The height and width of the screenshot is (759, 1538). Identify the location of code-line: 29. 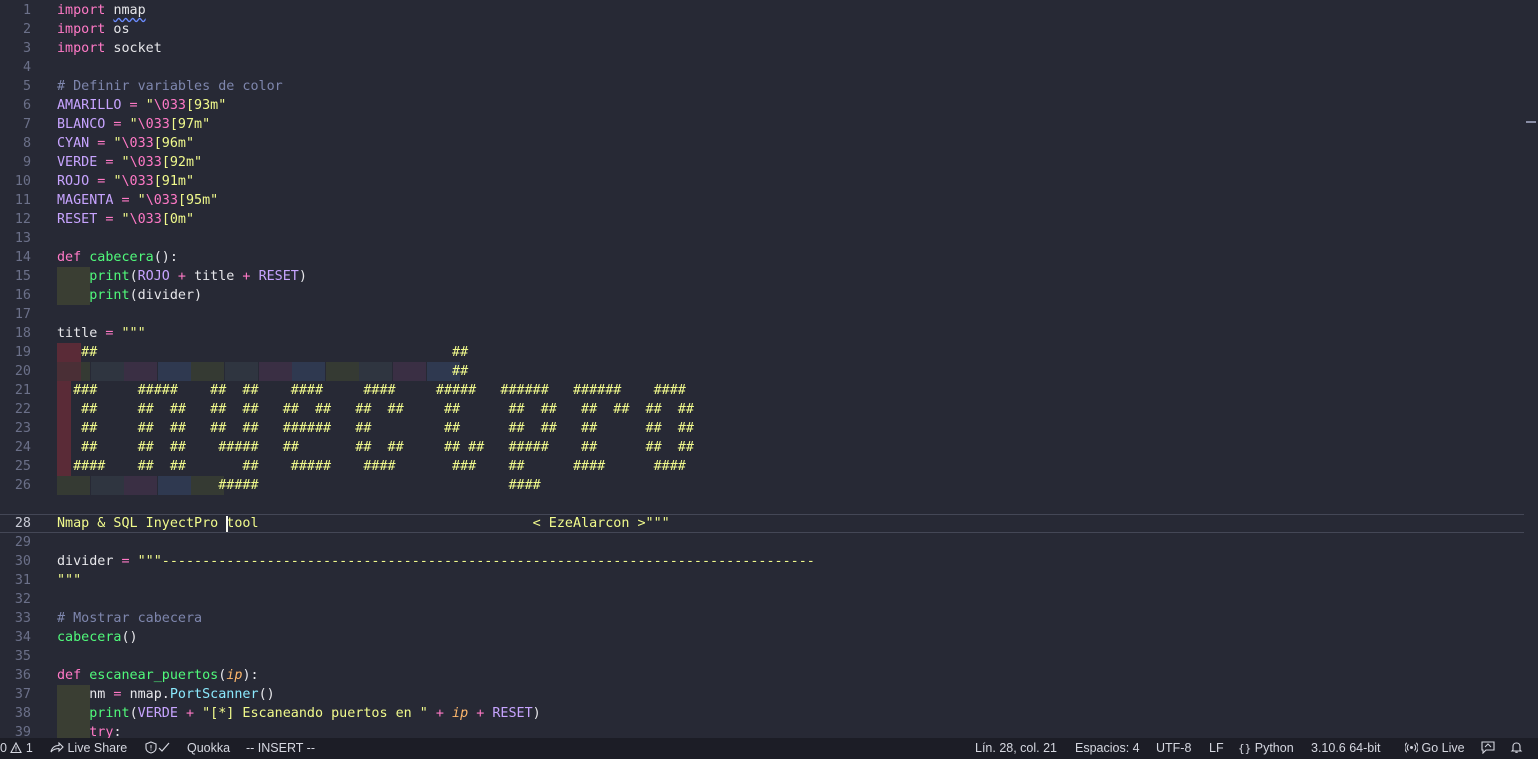
(762, 542).